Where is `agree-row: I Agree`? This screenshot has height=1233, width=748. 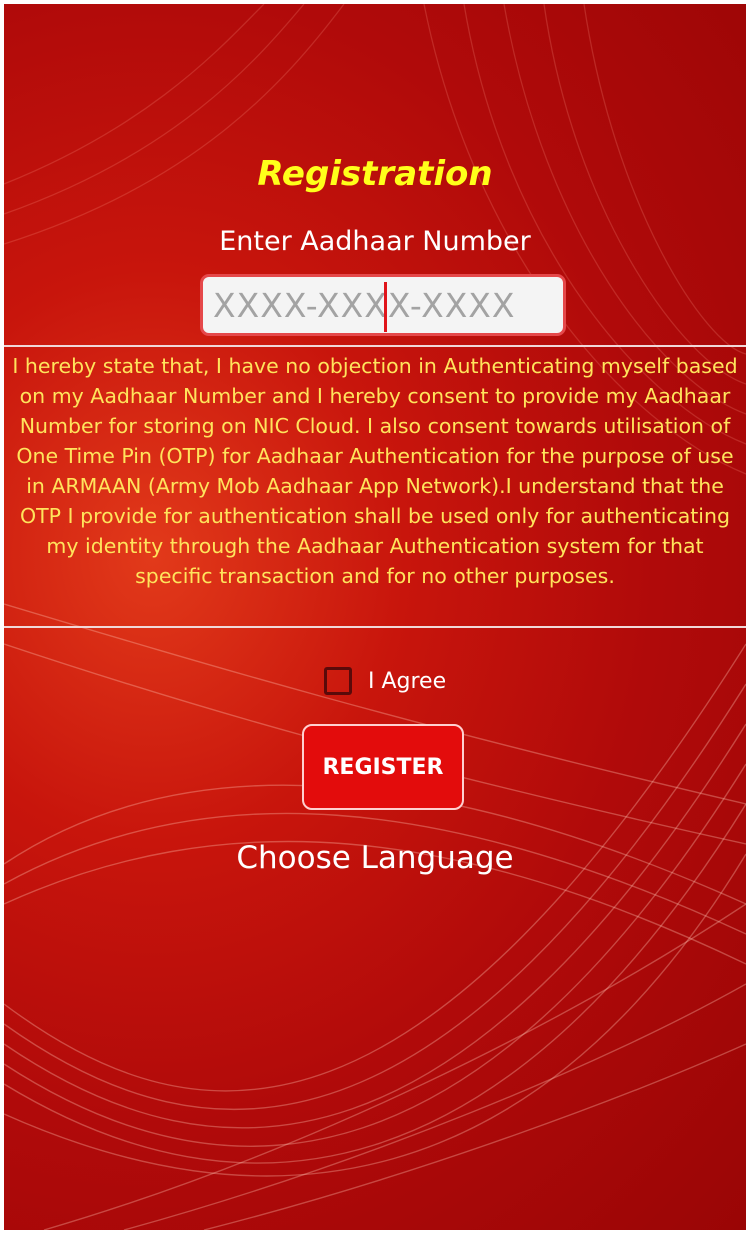 agree-row: I Agree is located at coordinates (385, 681).